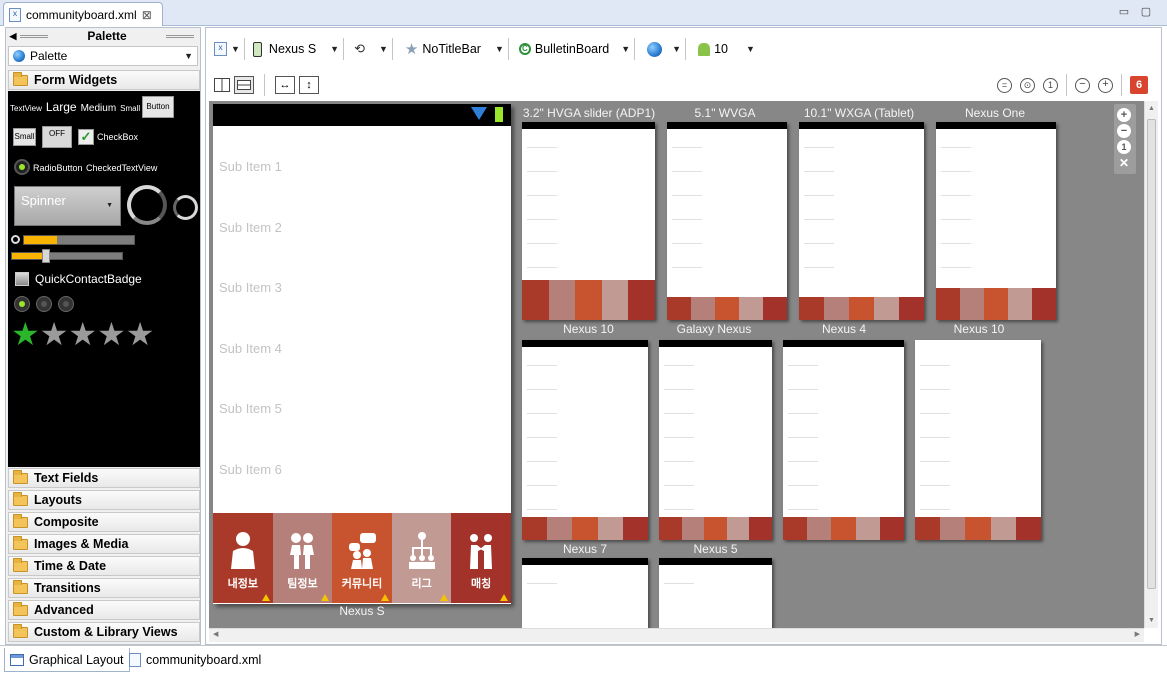 The width and height of the screenshot is (1167, 677). What do you see at coordinates (104, 588) in the screenshot?
I see `category-transitions: Transitions` at bounding box center [104, 588].